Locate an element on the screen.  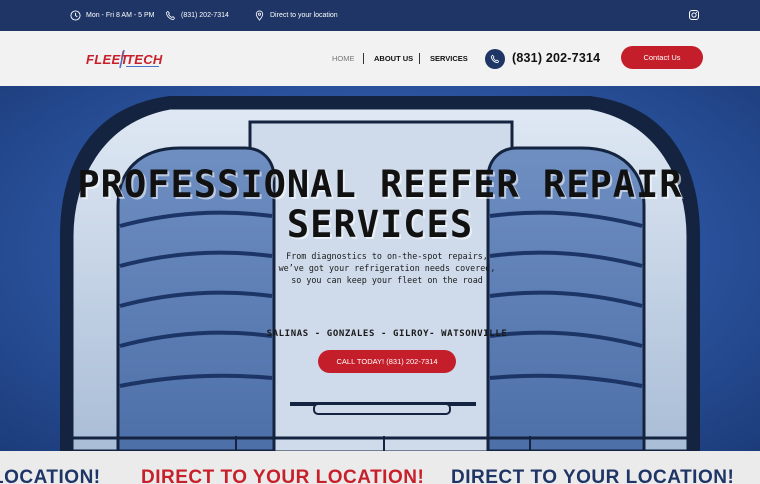
hours-text: Mon - Fri 8 AM - 5 PM is located at coordinates (120, 15).